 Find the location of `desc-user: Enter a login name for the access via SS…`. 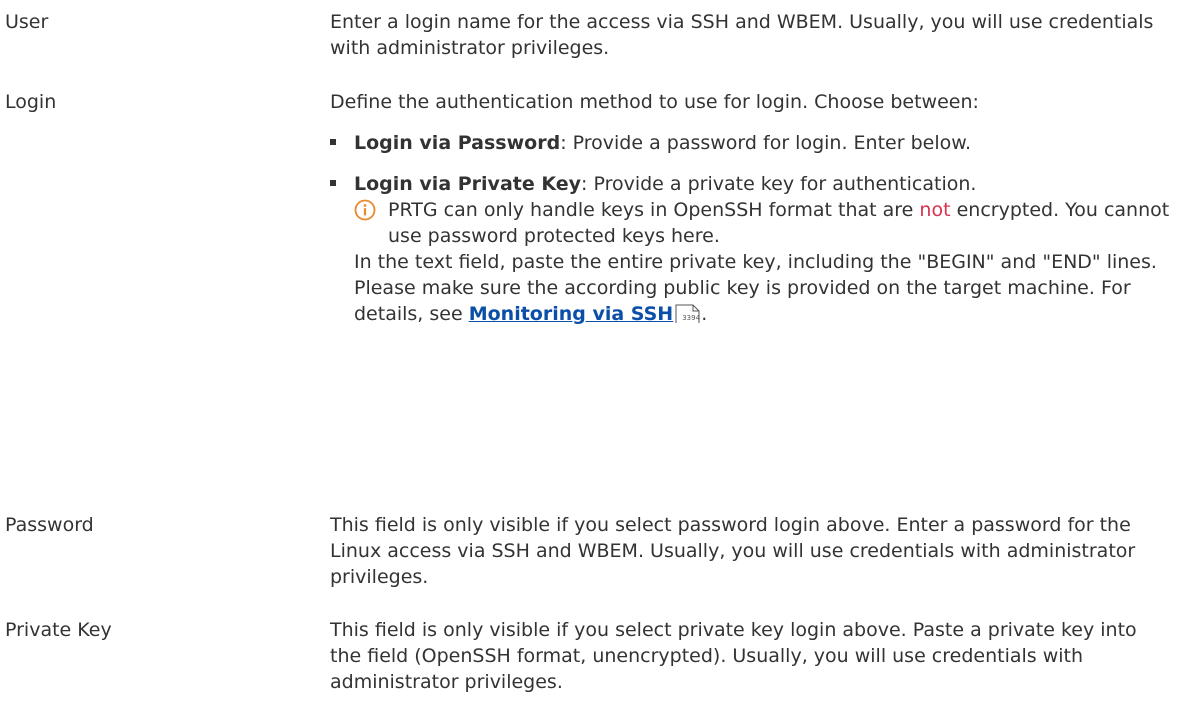

desc-user: Enter a login name for the access via SS… is located at coordinates (750, 35).